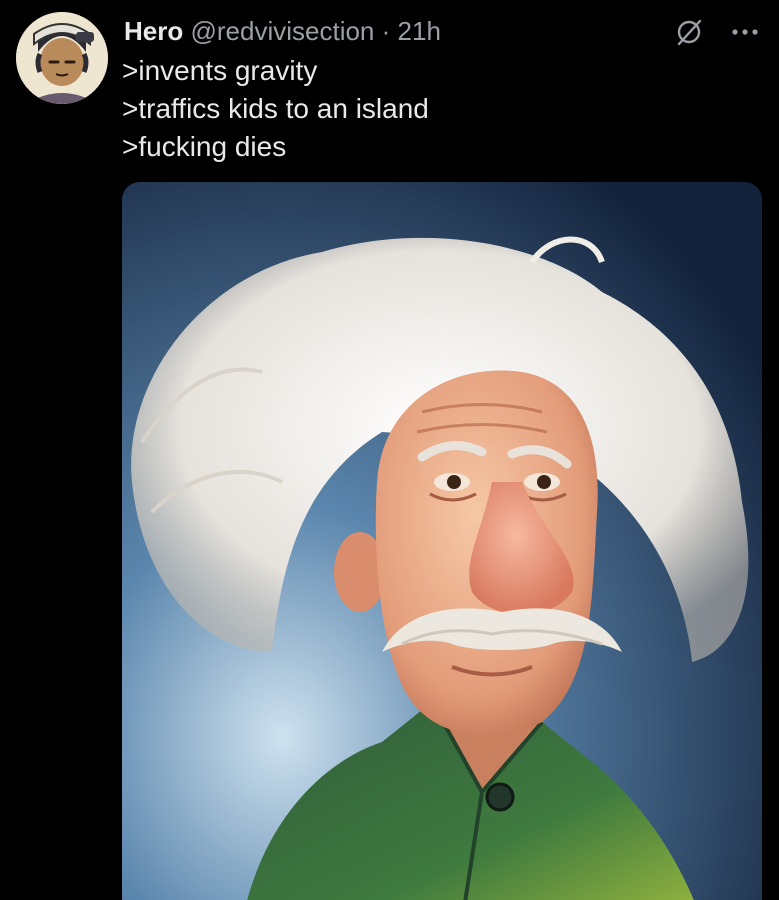 The image size is (779, 900). What do you see at coordinates (689, 32) in the screenshot?
I see `grok-slash-circle-icon` at bounding box center [689, 32].